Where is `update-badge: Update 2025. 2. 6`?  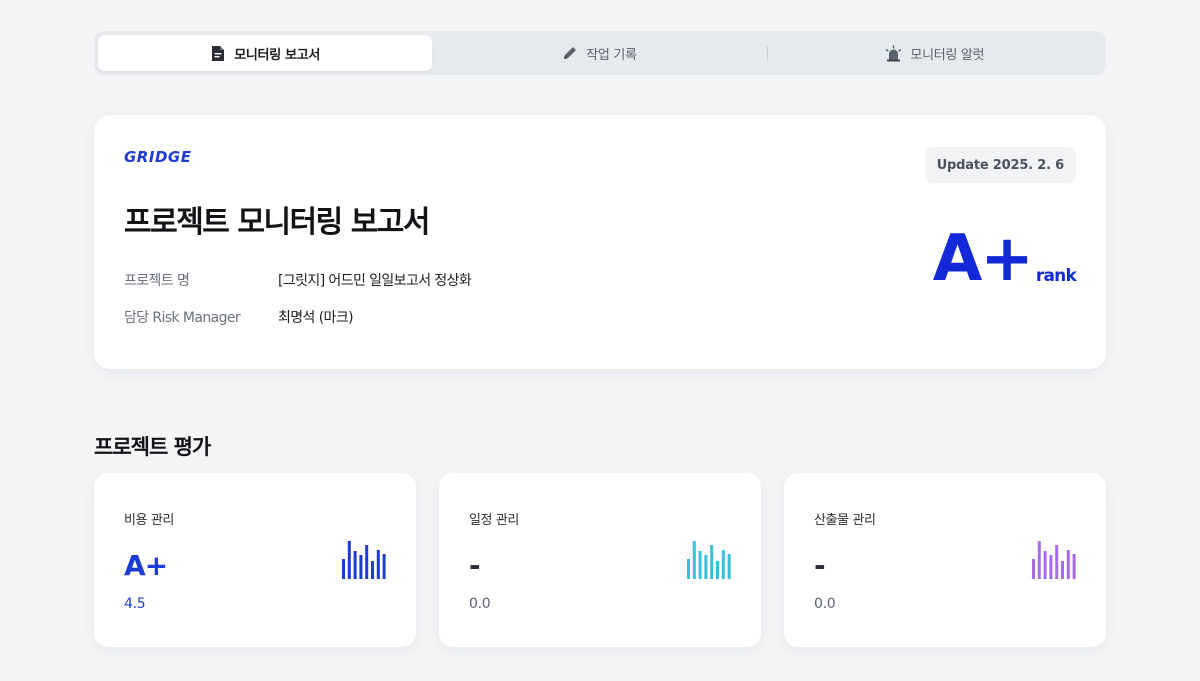 update-badge: Update 2025. 2. 6 is located at coordinates (1000, 165).